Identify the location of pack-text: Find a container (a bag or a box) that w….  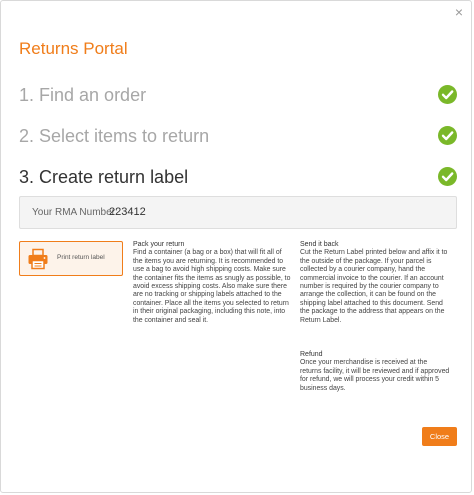
(212, 286).